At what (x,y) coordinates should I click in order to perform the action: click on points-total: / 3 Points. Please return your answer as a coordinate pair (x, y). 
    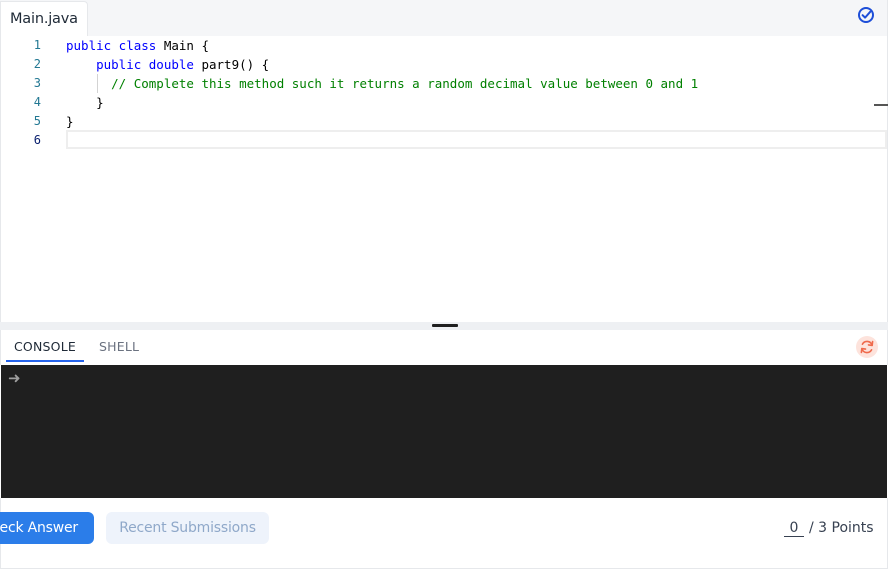
    Looking at the image, I should click on (841, 528).